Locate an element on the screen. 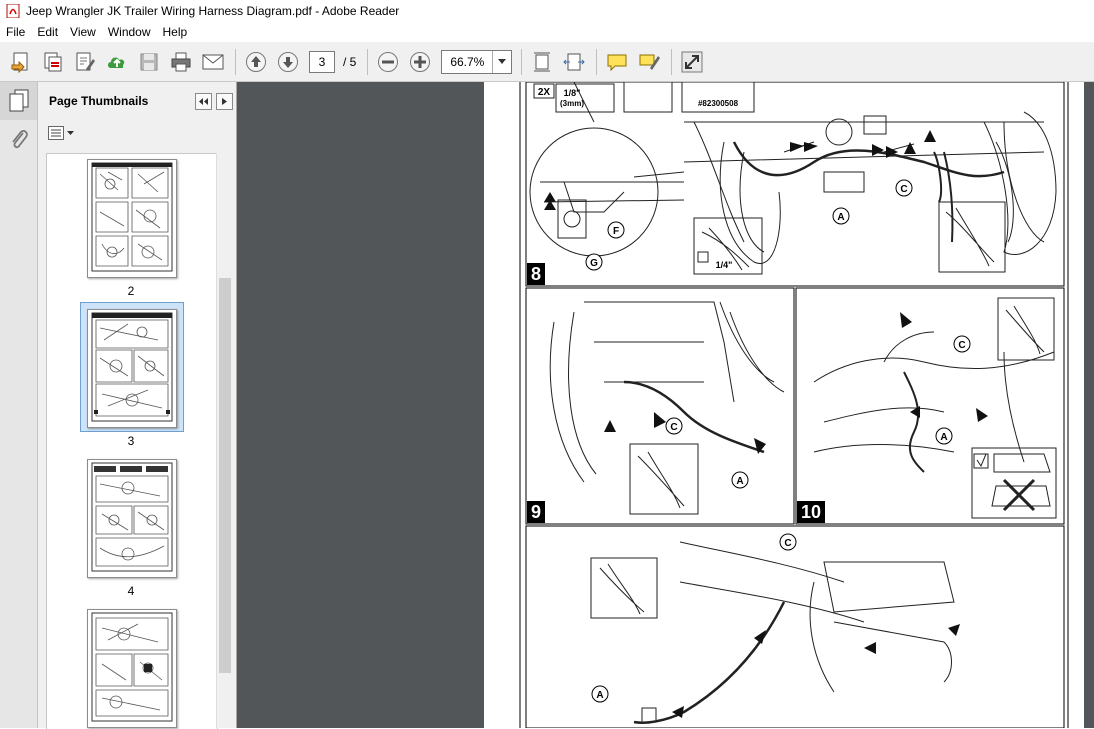 Image resolution: width=1094 pixels, height=729 pixels. zoom-dropdown-button is located at coordinates (501, 61).